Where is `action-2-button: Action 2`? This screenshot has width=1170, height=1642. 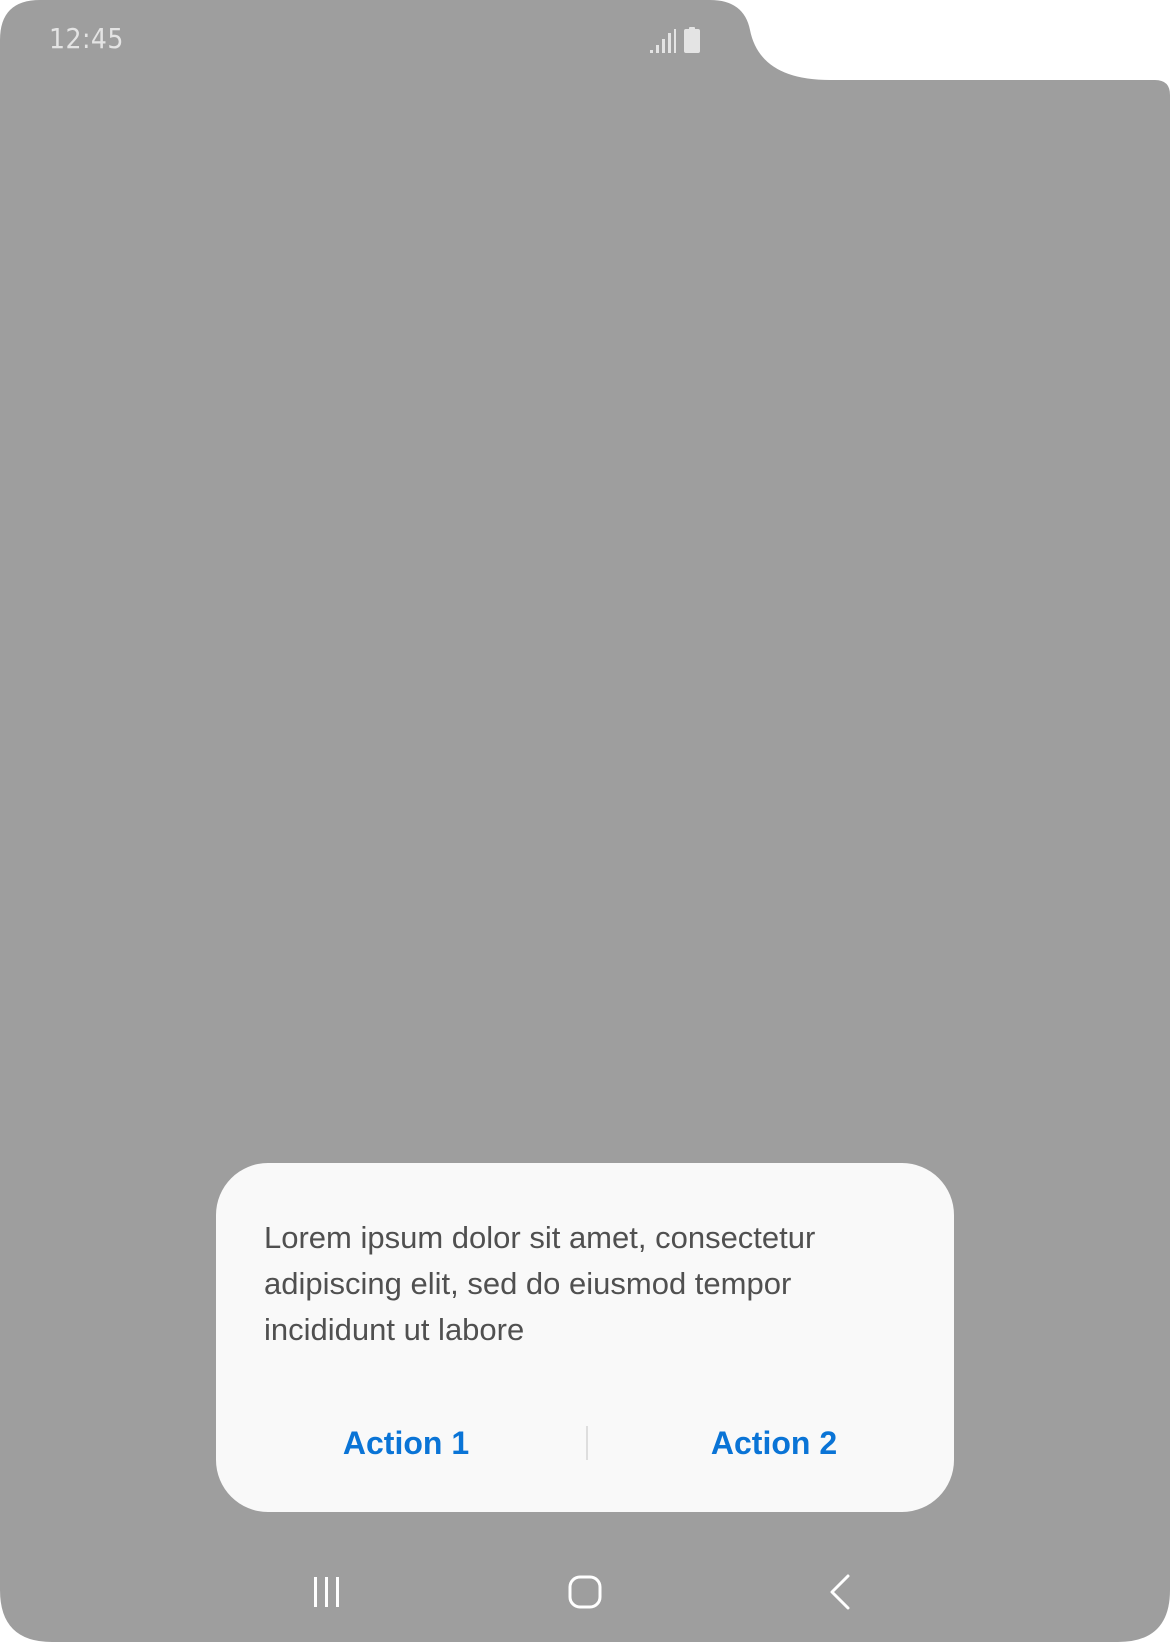 action-2-button: Action 2 is located at coordinates (771, 1443).